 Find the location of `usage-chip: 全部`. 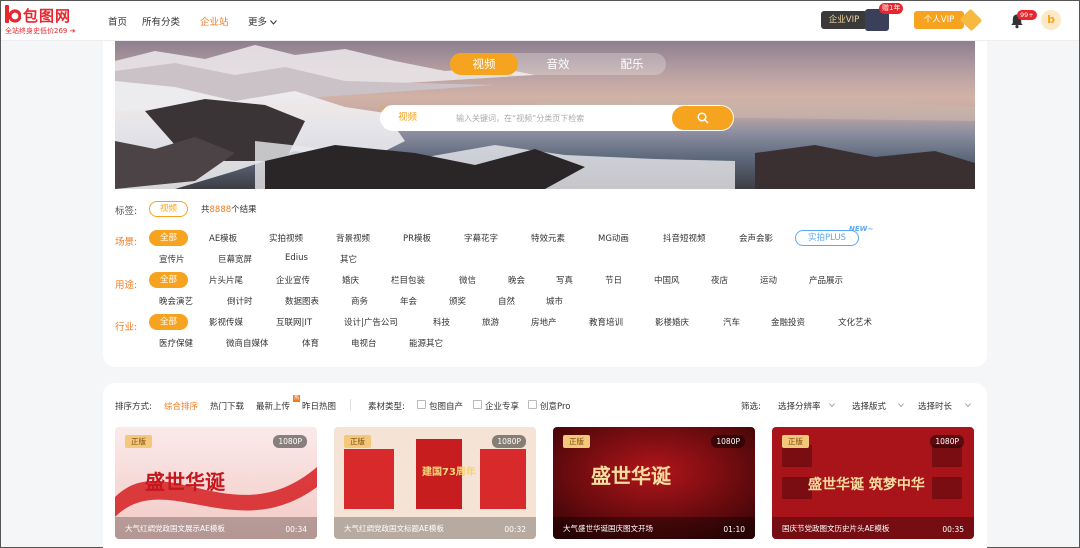

usage-chip: 全部 is located at coordinates (169, 280).